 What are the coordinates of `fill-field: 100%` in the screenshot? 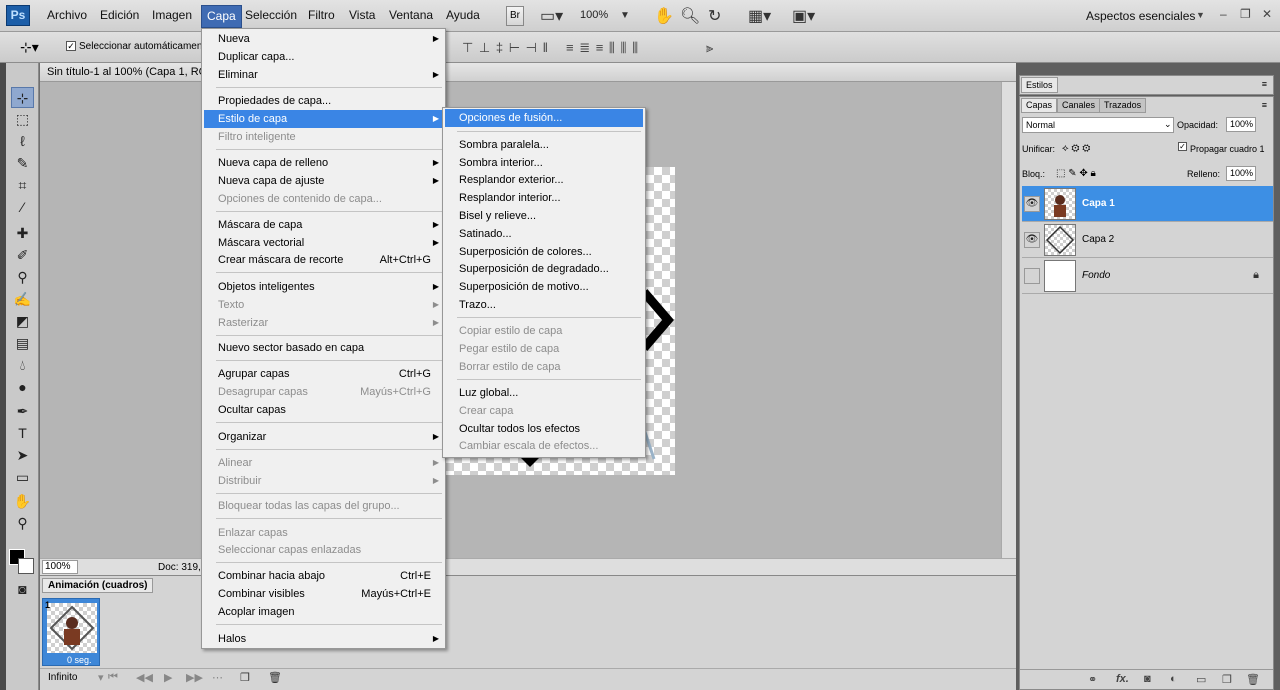 It's located at (1241, 173).